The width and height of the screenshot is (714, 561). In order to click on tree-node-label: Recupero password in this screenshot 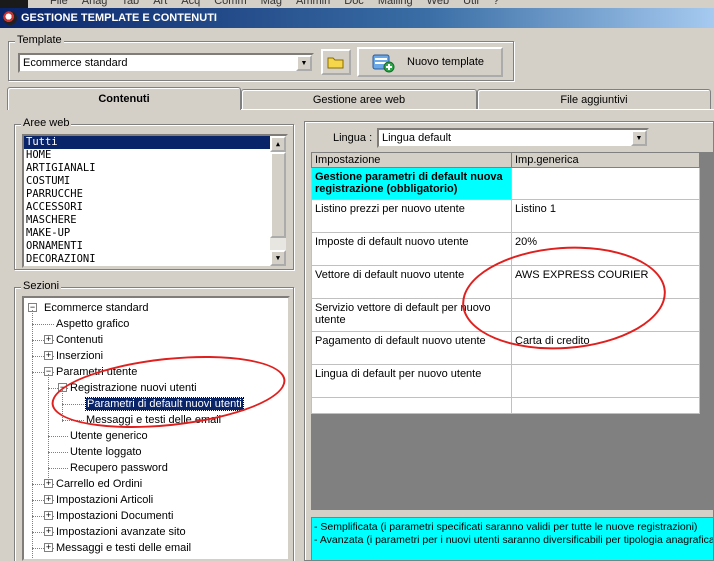, I will do `click(119, 468)`.